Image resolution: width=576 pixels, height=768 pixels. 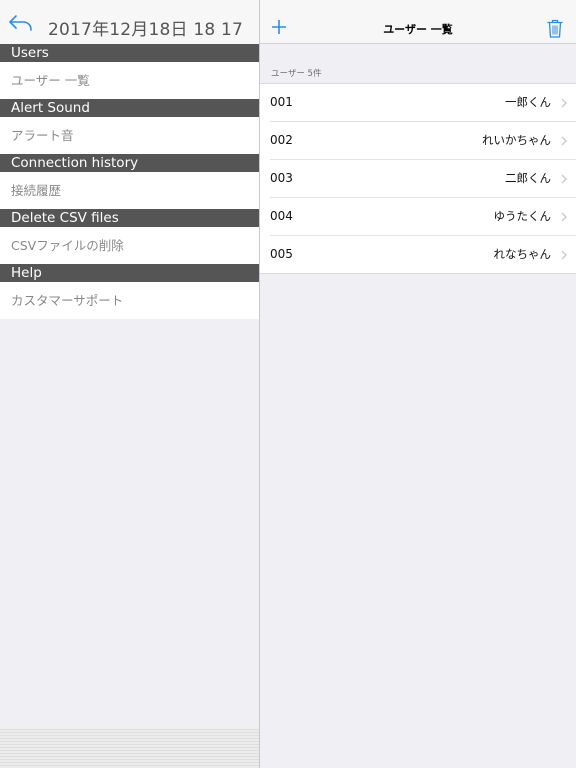 What do you see at coordinates (129, 190) in the screenshot?
I see `menu-item-connection-history: 接続履歴` at bounding box center [129, 190].